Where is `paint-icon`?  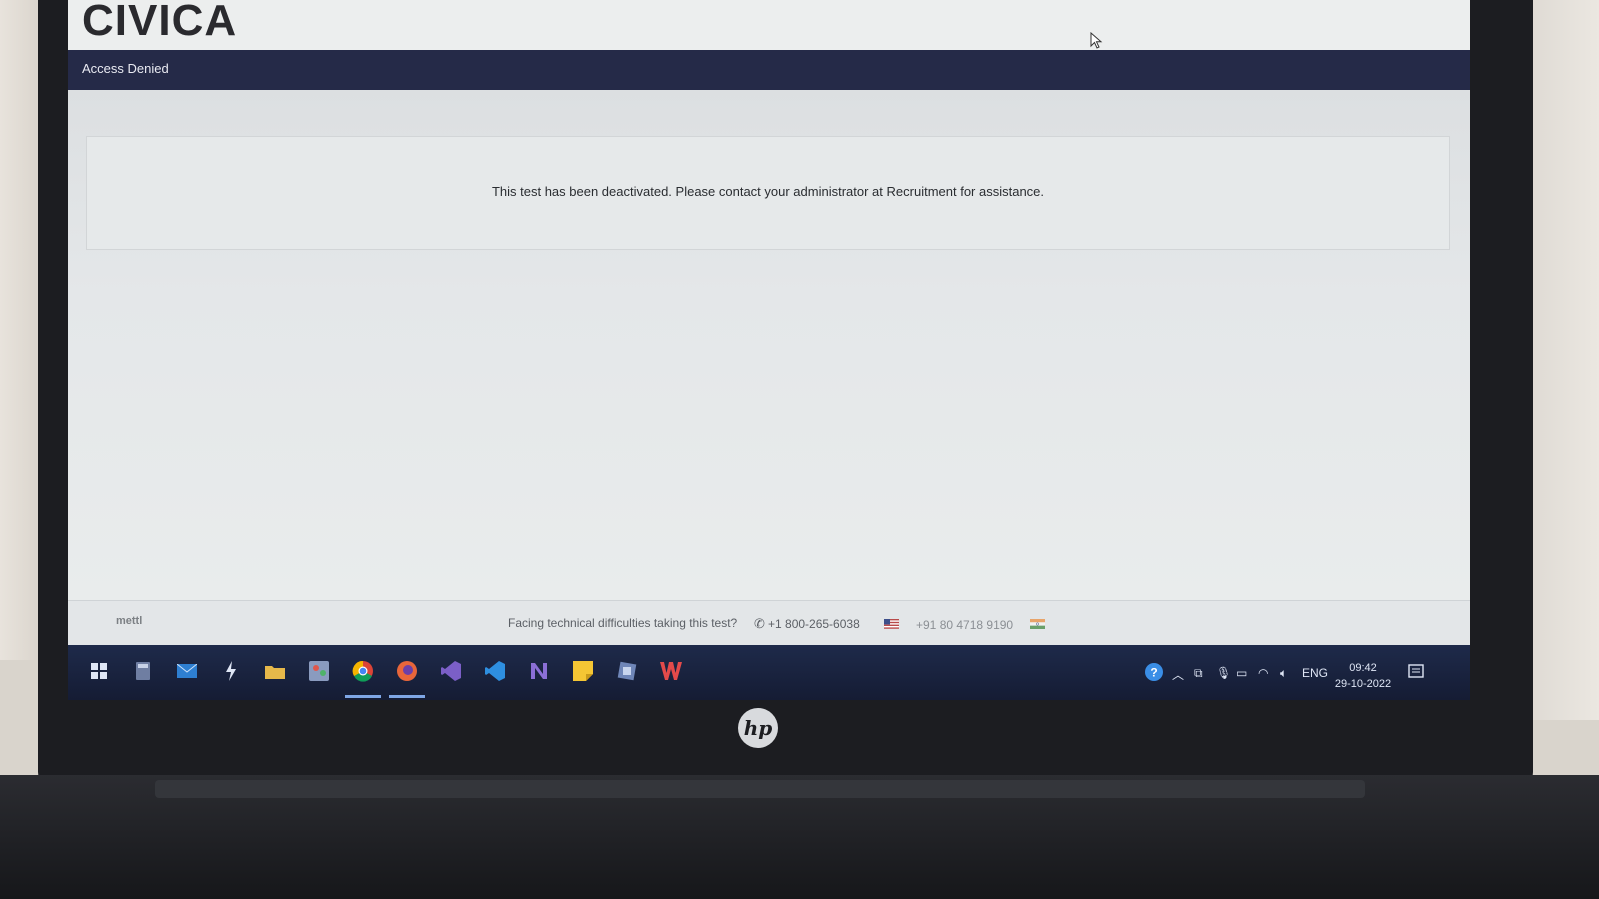 paint-icon is located at coordinates (319, 671).